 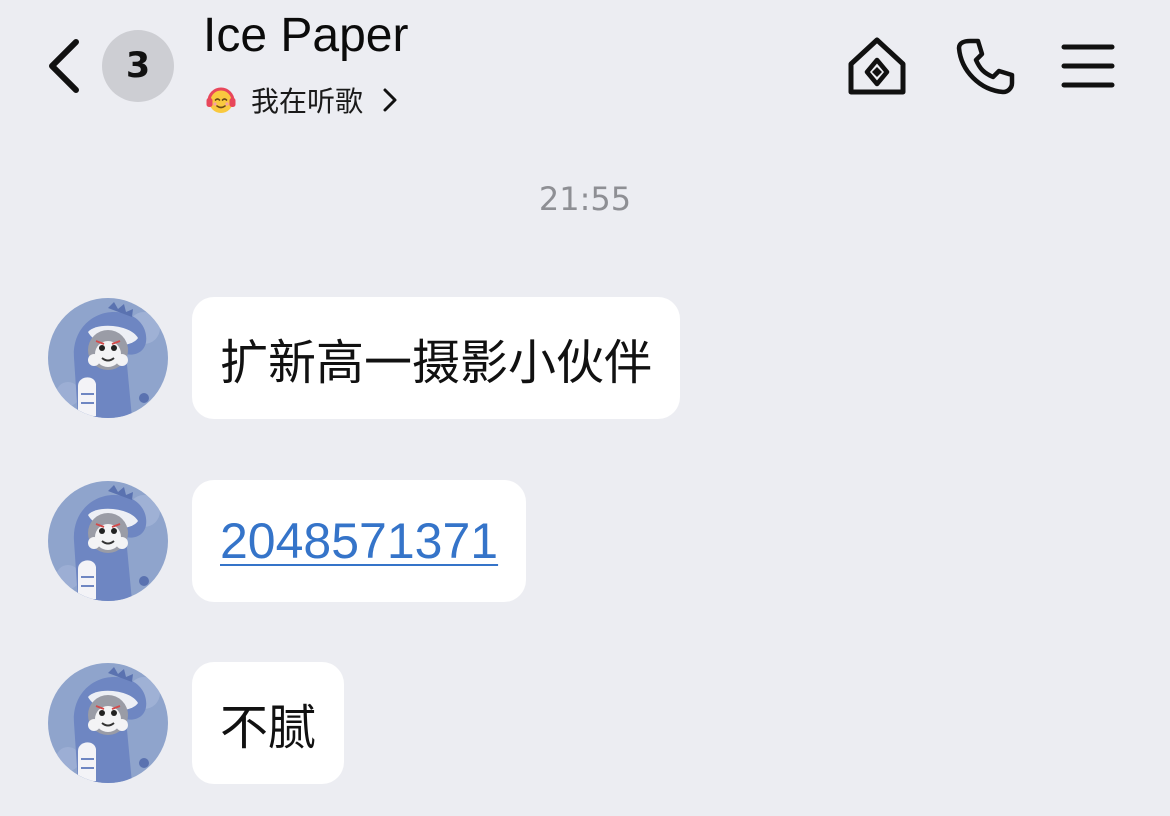 I want to click on unread-count-badge: 3, so click(x=138, y=66).